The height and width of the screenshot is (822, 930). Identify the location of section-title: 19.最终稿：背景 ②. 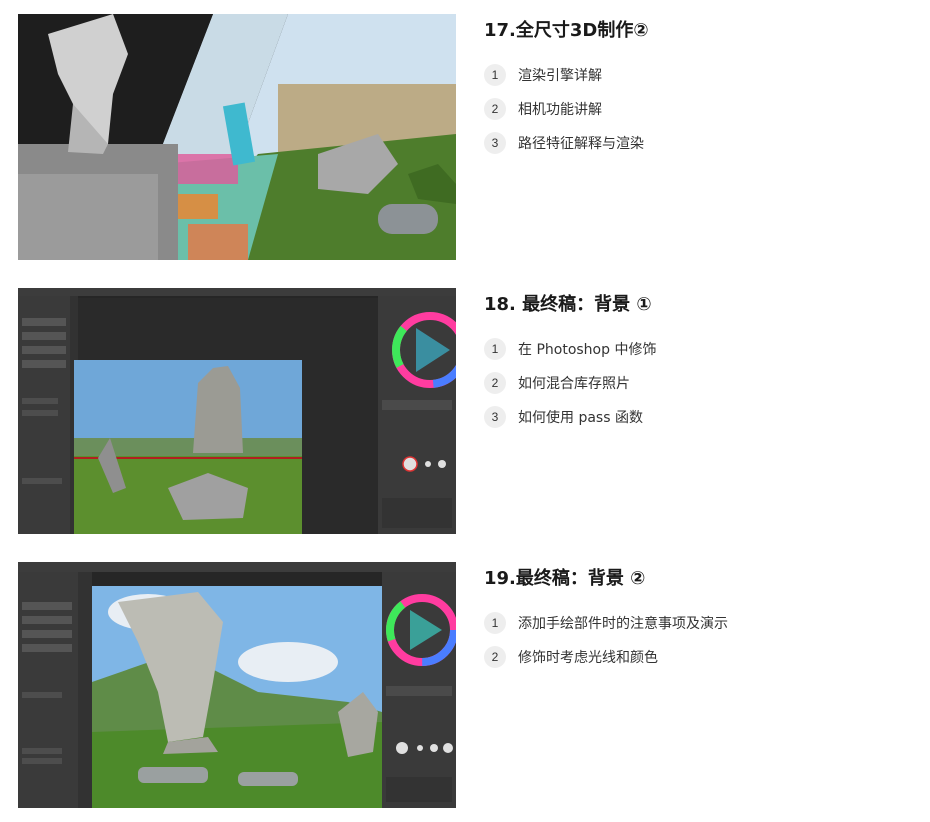
(565, 578).